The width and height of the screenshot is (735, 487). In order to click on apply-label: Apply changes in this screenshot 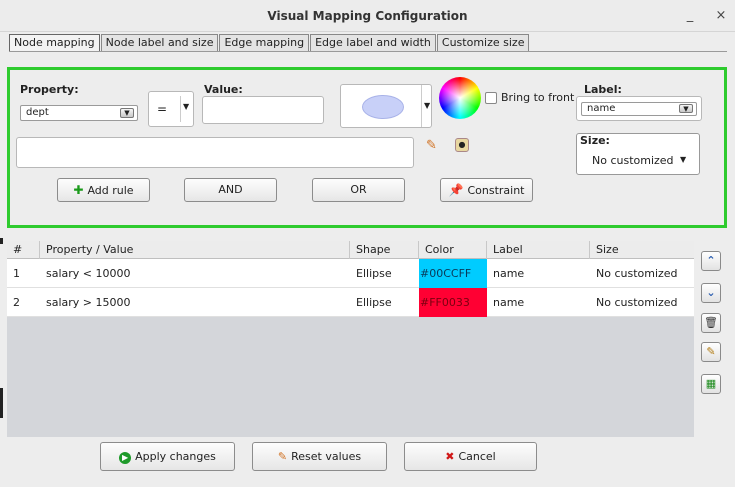, I will do `click(175, 456)`.